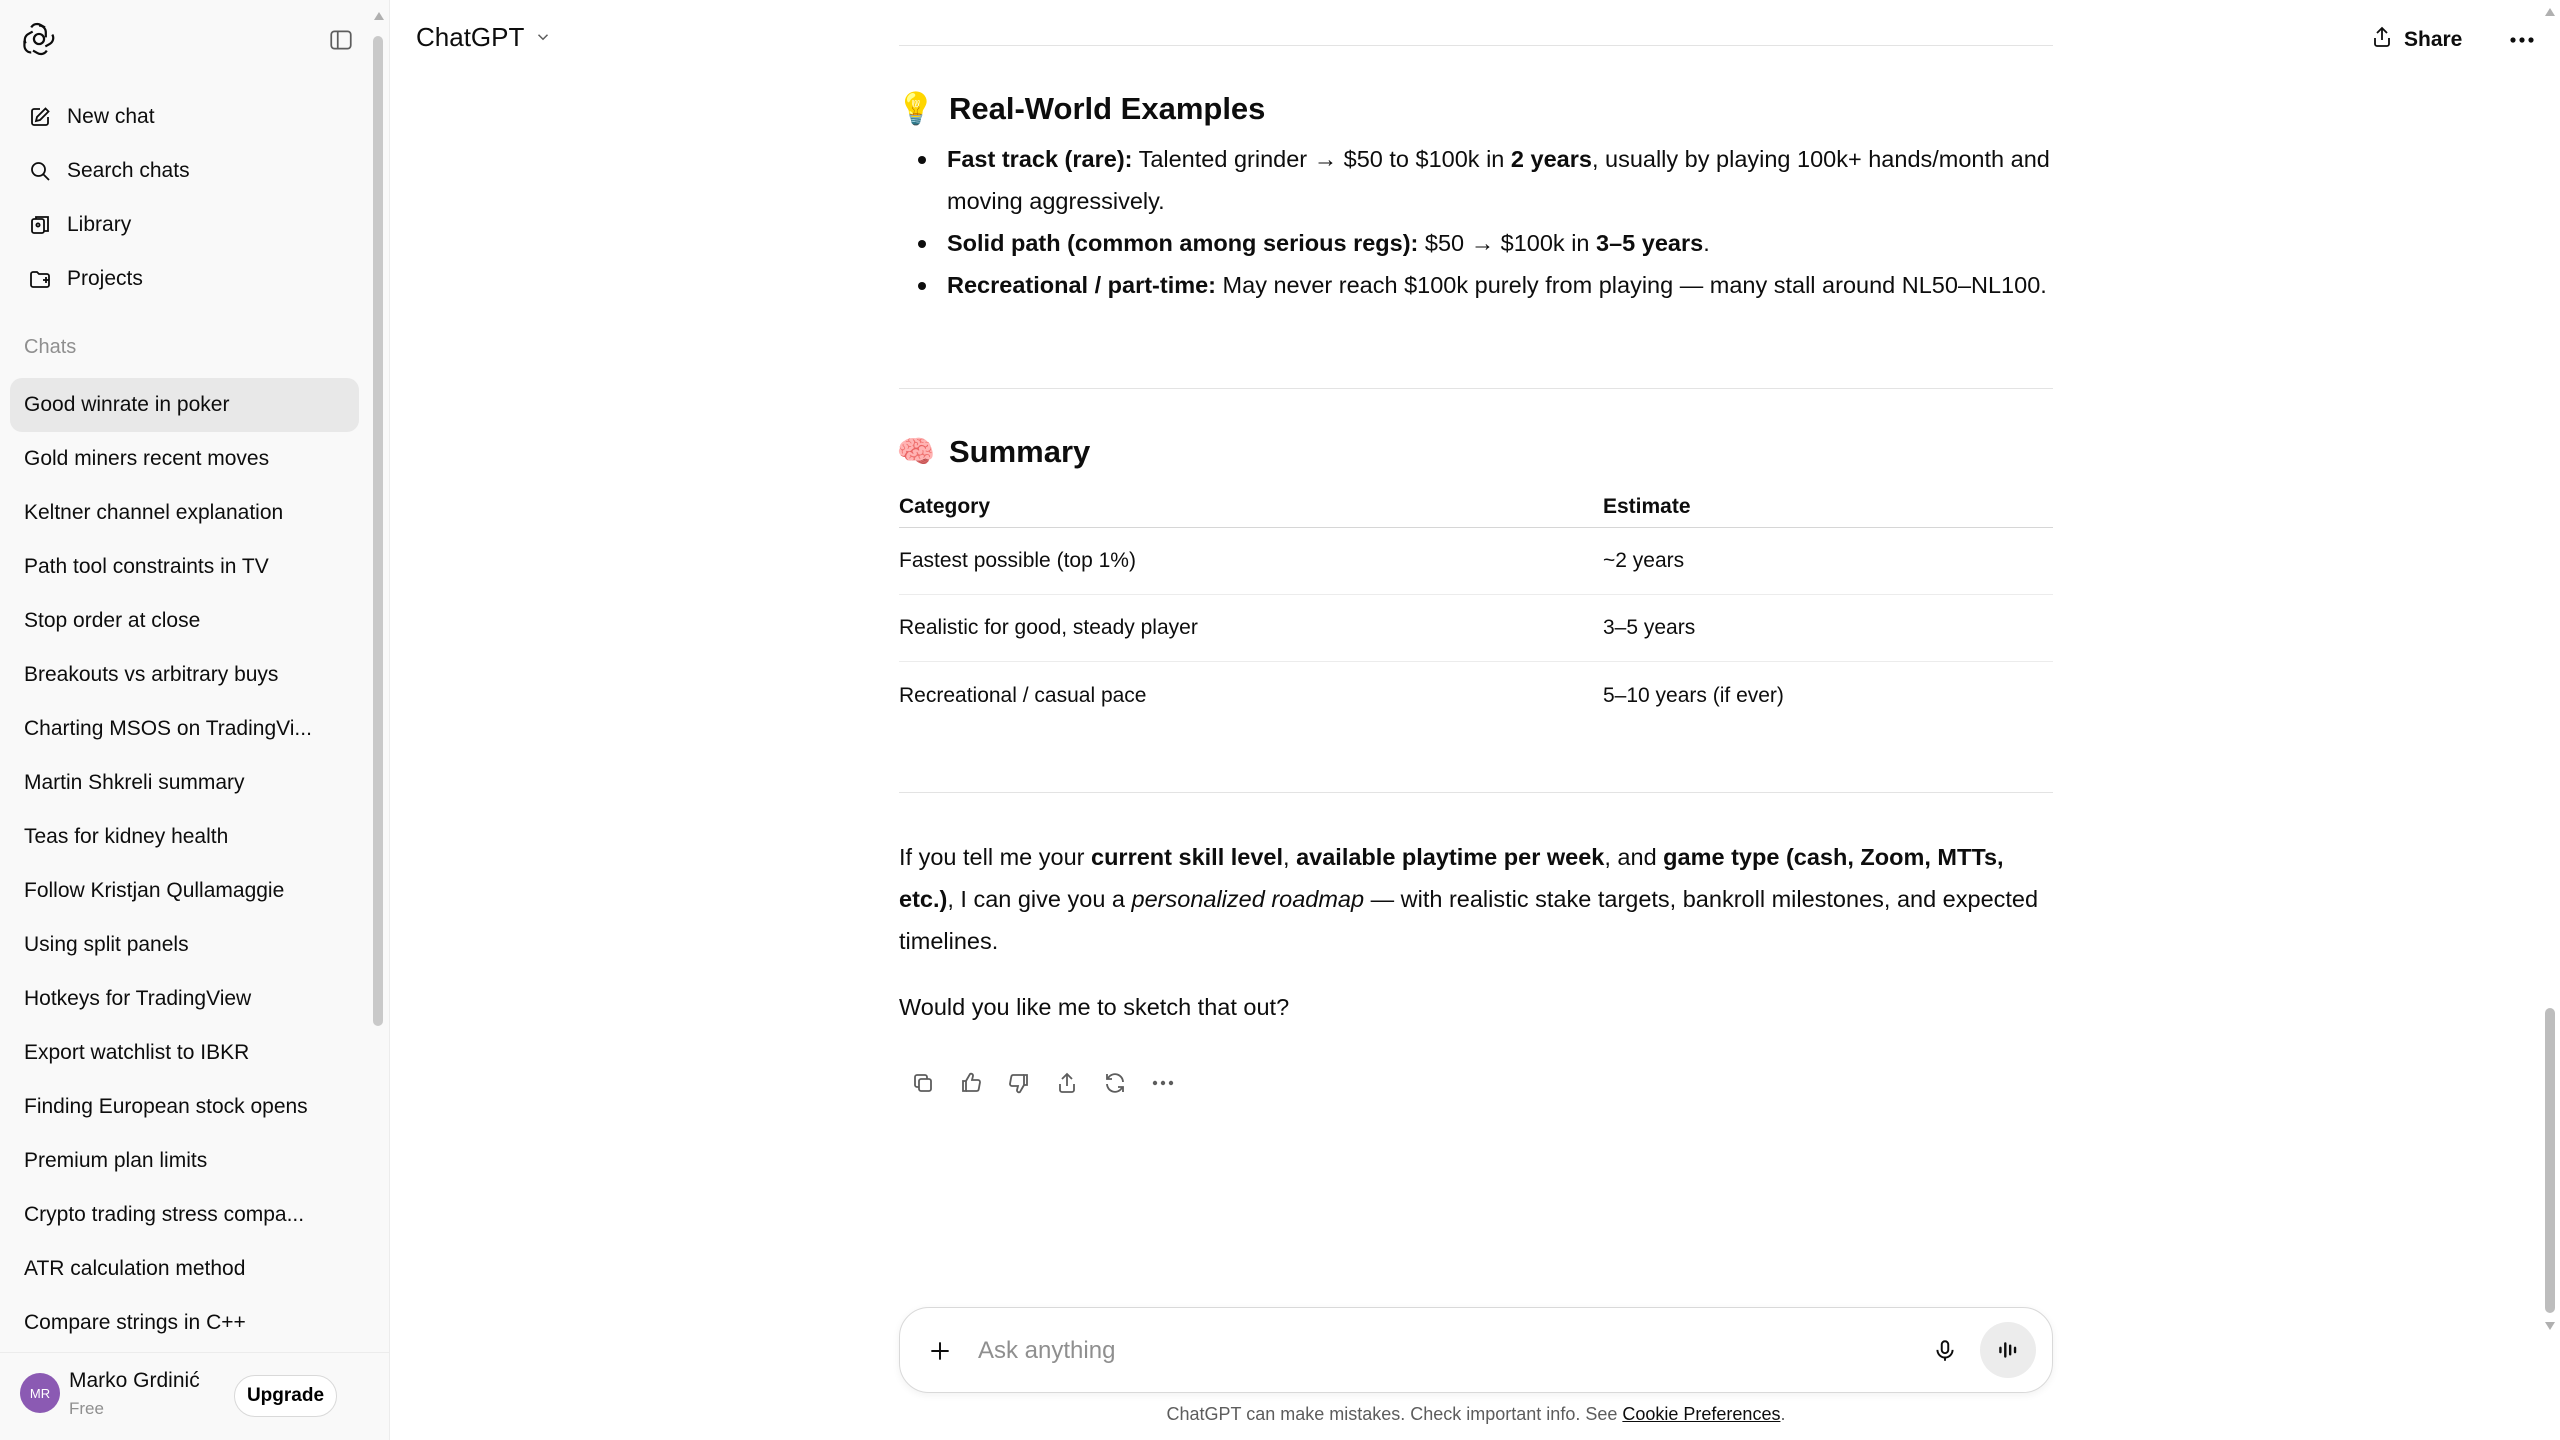 Image resolution: width=2560 pixels, height=1440 pixels. Describe the element at coordinates (105, 278) in the screenshot. I see `projects-label: Projects` at that location.